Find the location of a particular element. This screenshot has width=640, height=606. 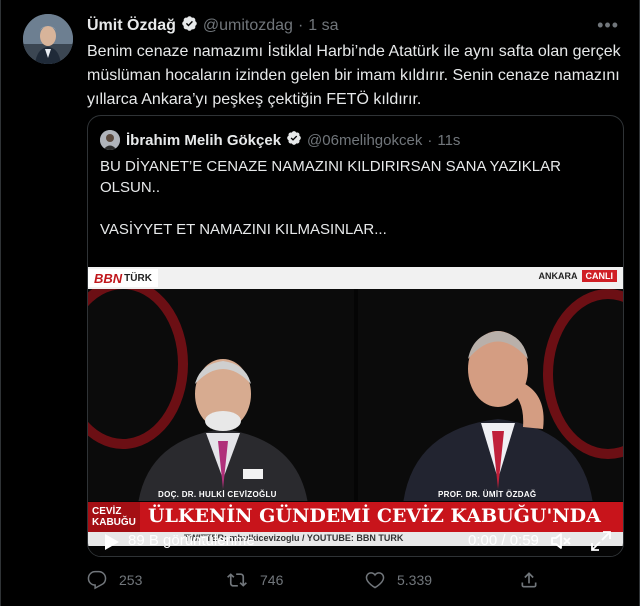

reply-action: 253 is located at coordinates (114, 580).